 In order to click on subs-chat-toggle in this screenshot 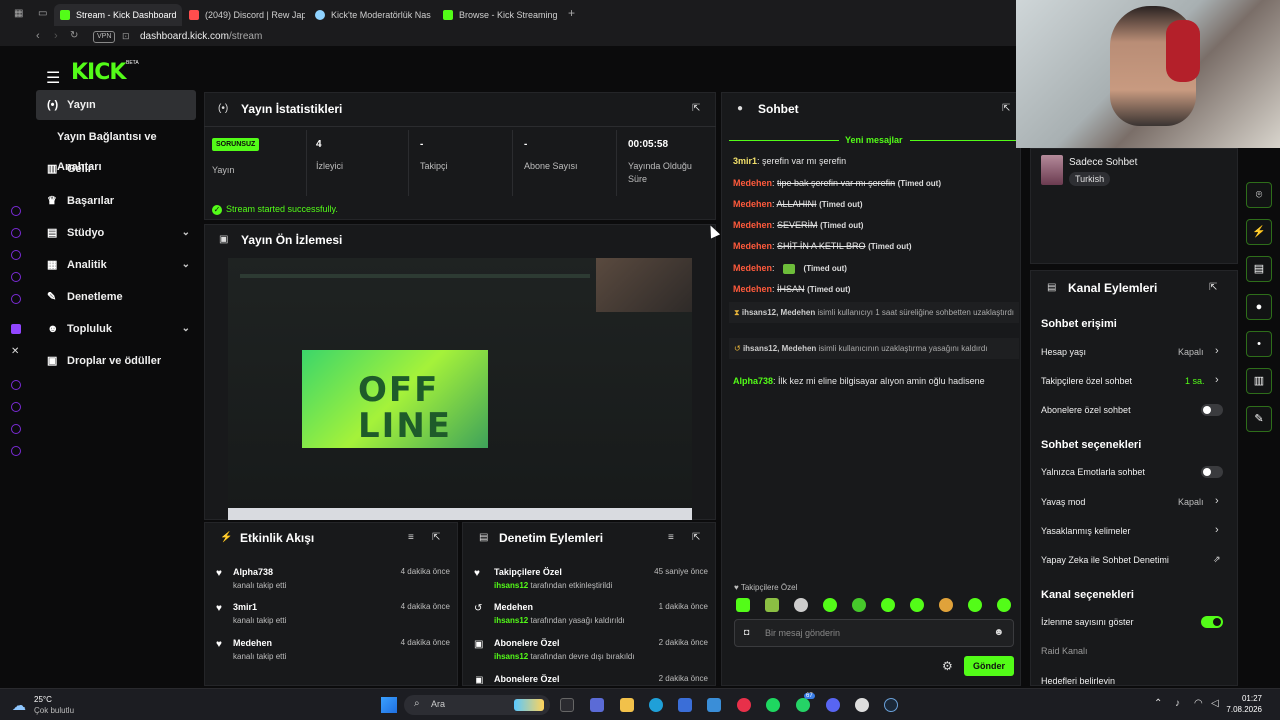, I will do `click(1212, 410)`.